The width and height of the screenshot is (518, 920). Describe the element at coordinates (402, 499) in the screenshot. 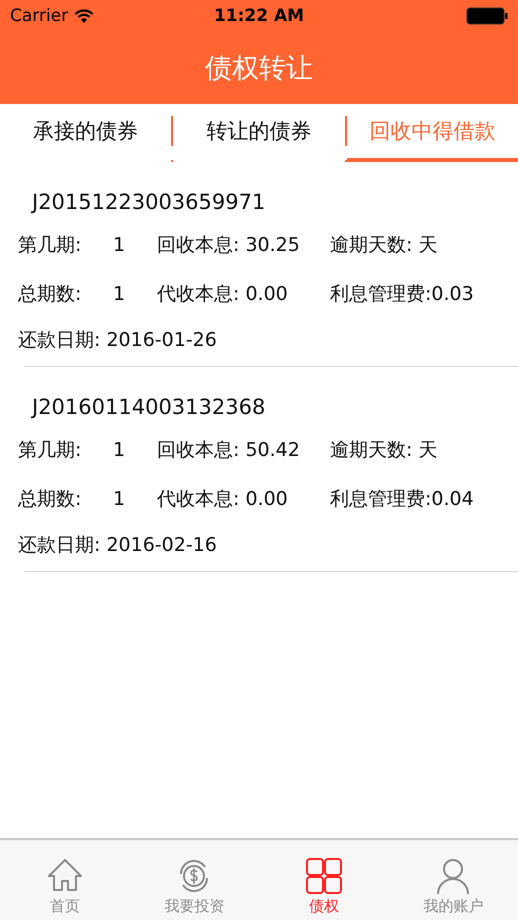

I see `field-text: 利息管理费:0.04` at that location.